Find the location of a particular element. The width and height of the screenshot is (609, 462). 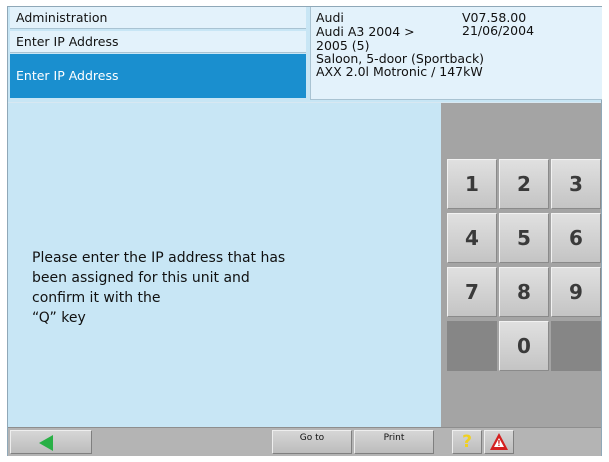

key-4: 4 is located at coordinates (472, 238).